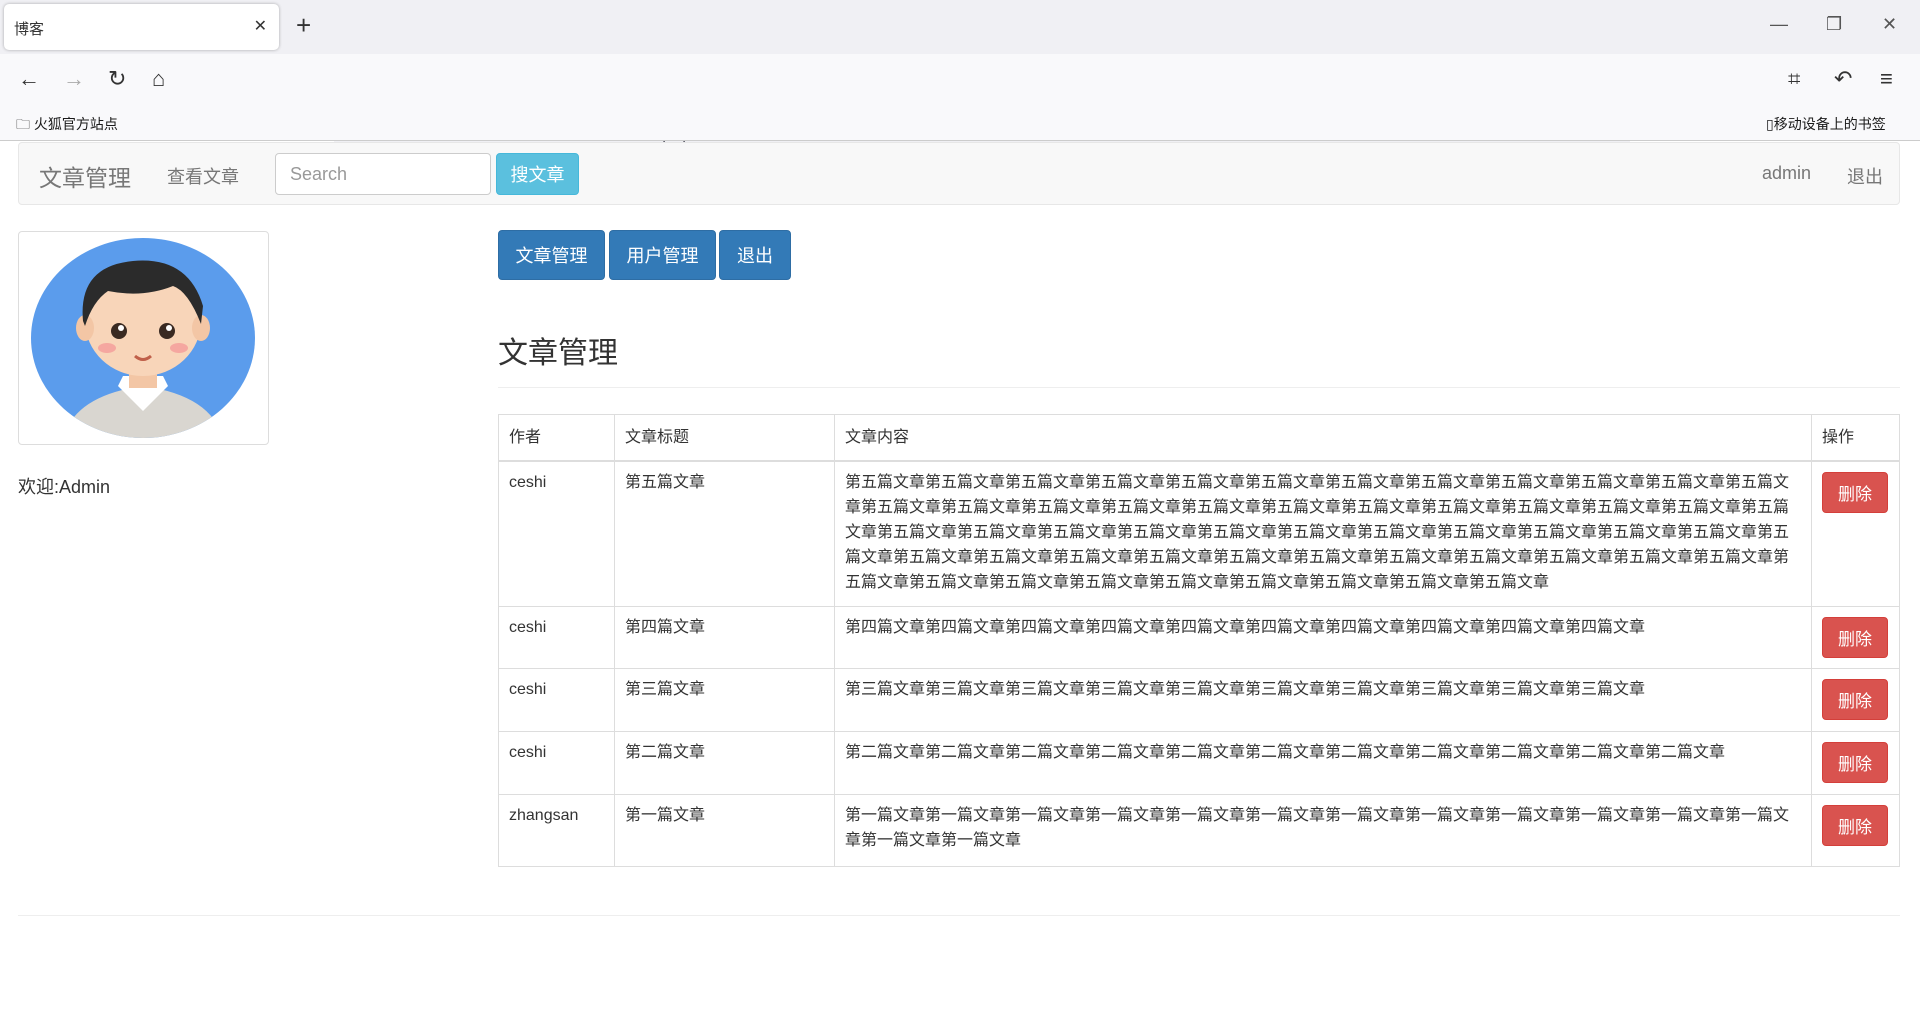 Image resolution: width=1920 pixels, height=1023 pixels. I want to click on mobile-bookmarks: ▯移动设备上的书签, so click(1826, 124).